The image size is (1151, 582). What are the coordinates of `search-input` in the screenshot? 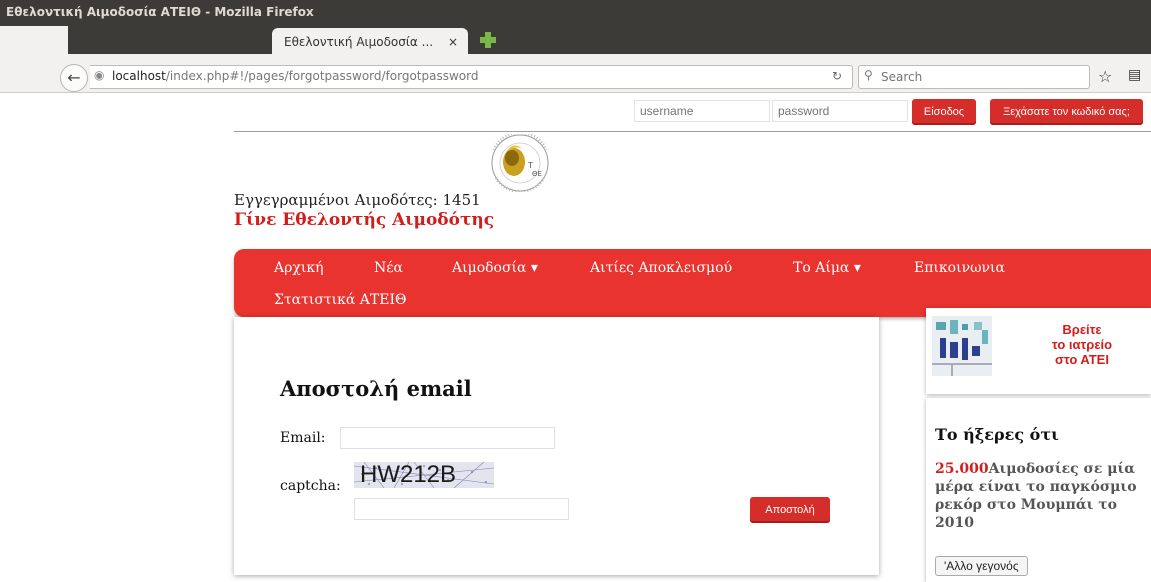 It's located at (981, 77).